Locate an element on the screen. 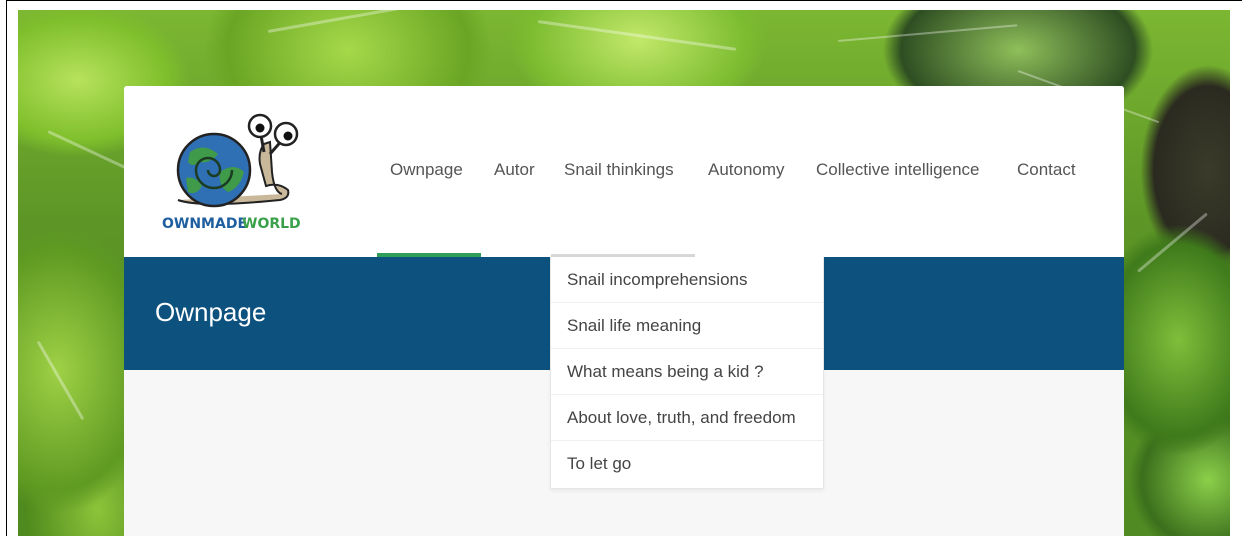 The height and width of the screenshot is (536, 1242). nav-item-autor: Autor is located at coordinates (514, 170).